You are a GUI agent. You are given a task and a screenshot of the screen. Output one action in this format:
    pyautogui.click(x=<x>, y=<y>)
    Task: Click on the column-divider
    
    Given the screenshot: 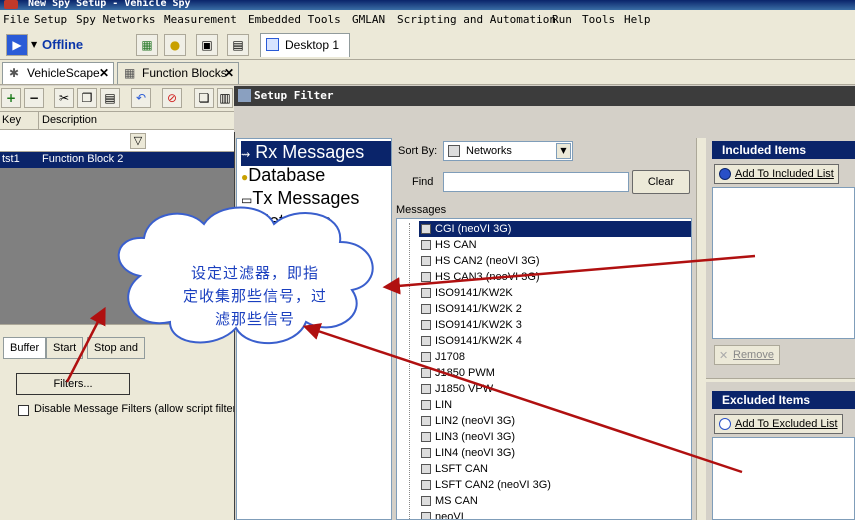 What is the action you would take?
    pyautogui.click(x=38, y=121)
    